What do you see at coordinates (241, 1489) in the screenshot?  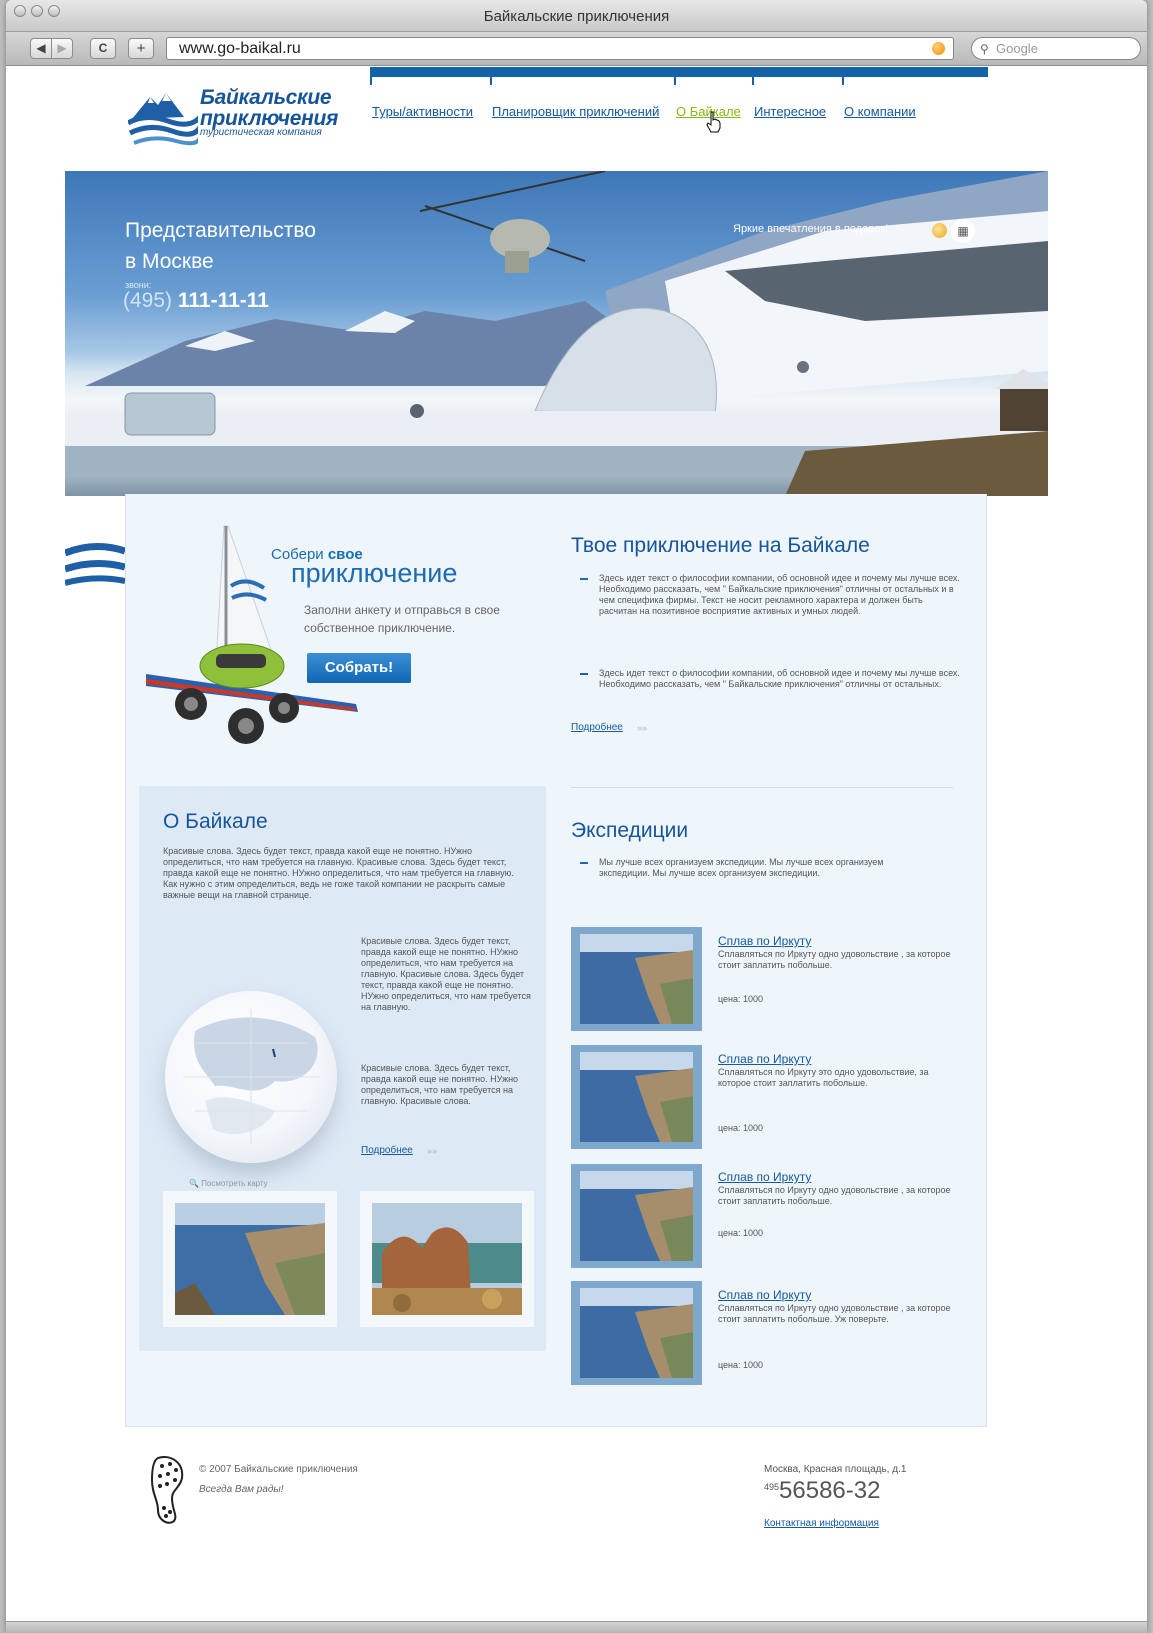 I see `footer-slogan: Всегда Вам рады!` at bounding box center [241, 1489].